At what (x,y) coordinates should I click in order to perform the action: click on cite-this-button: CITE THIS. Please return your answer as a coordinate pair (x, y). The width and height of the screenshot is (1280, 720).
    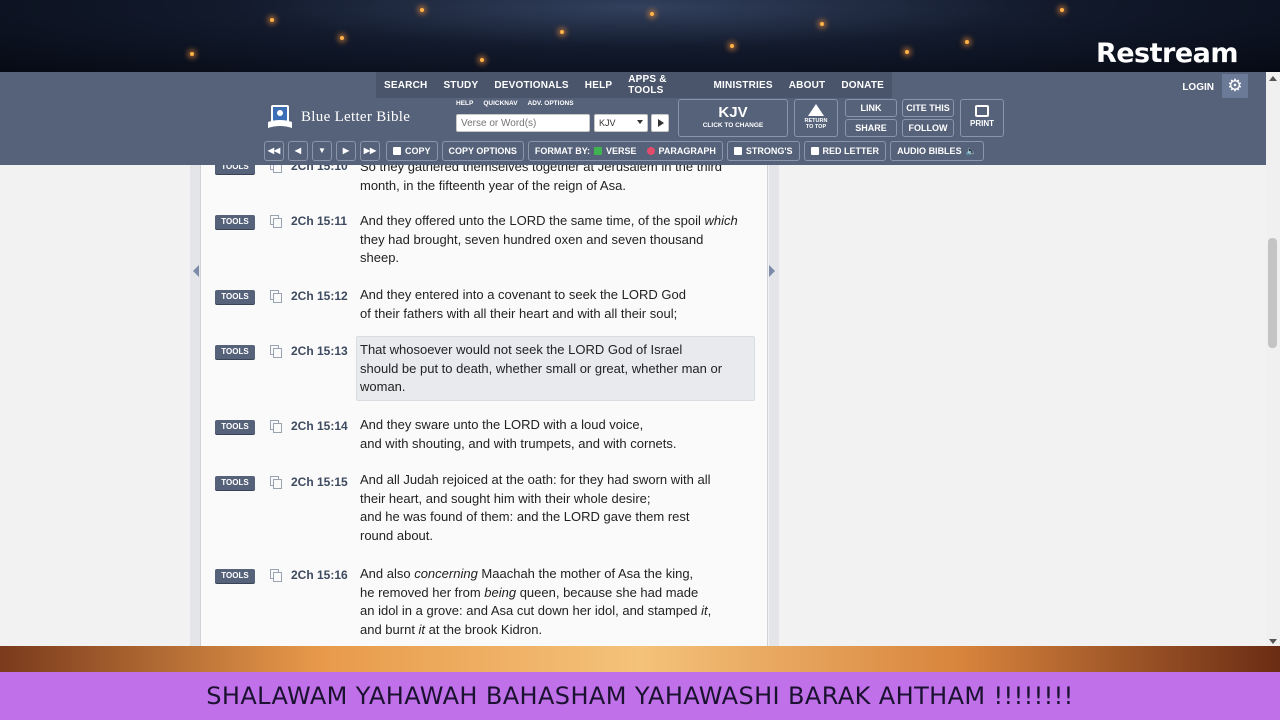
    Looking at the image, I should click on (928, 108).